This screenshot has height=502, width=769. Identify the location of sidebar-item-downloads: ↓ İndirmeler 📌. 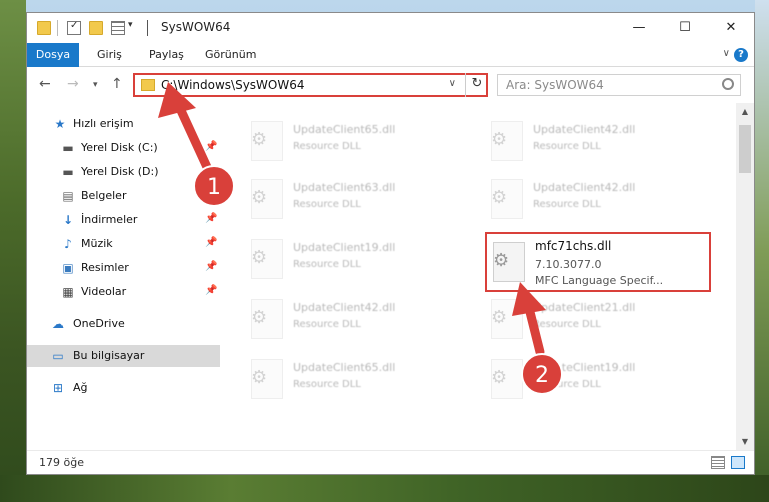
(123, 220).